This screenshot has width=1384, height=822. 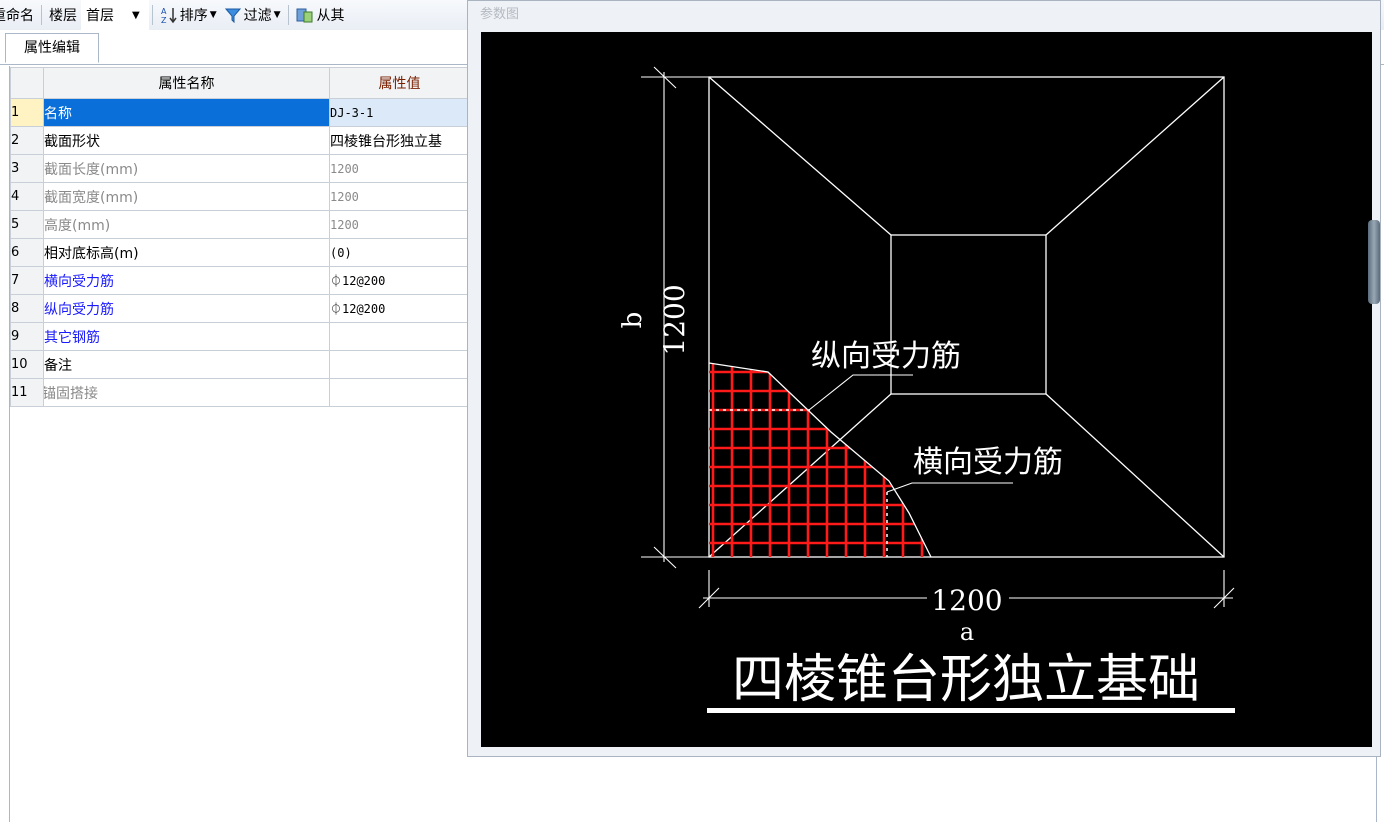 I want to click on filter-label: 过滤, so click(x=257, y=16).